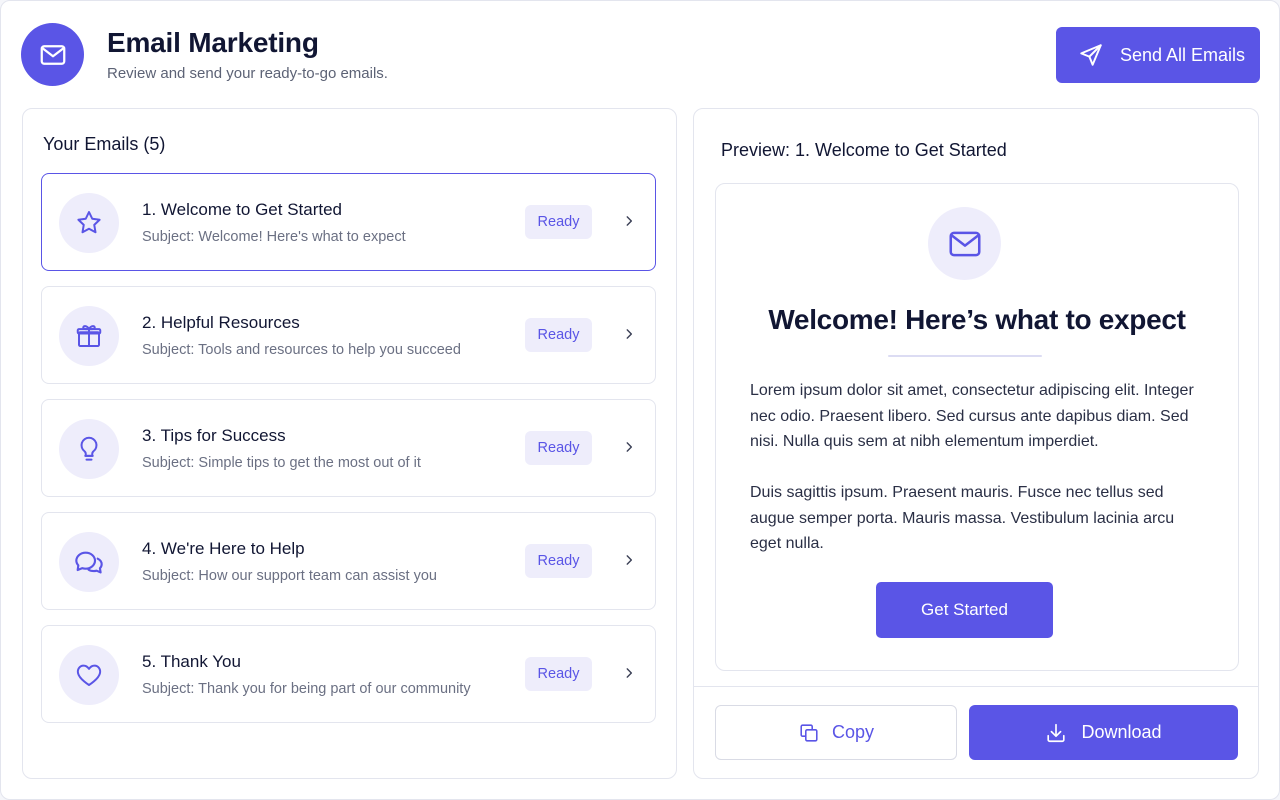 The width and height of the screenshot is (1280, 800). Describe the element at coordinates (191, 661) in the screenshot. I see `email-item-title: 5. Thank You` at that location.